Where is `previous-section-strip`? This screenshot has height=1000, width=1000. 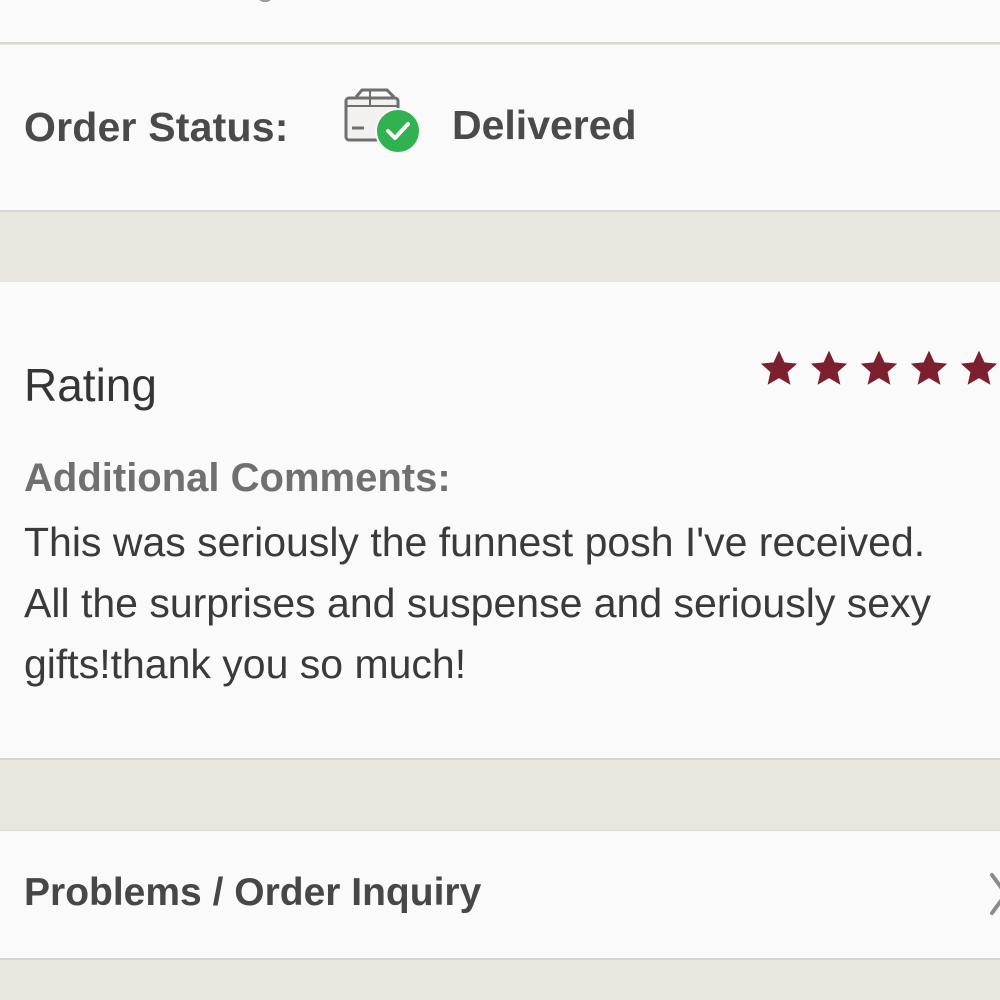
previous-section-strip is located at coordinates (500, 22).